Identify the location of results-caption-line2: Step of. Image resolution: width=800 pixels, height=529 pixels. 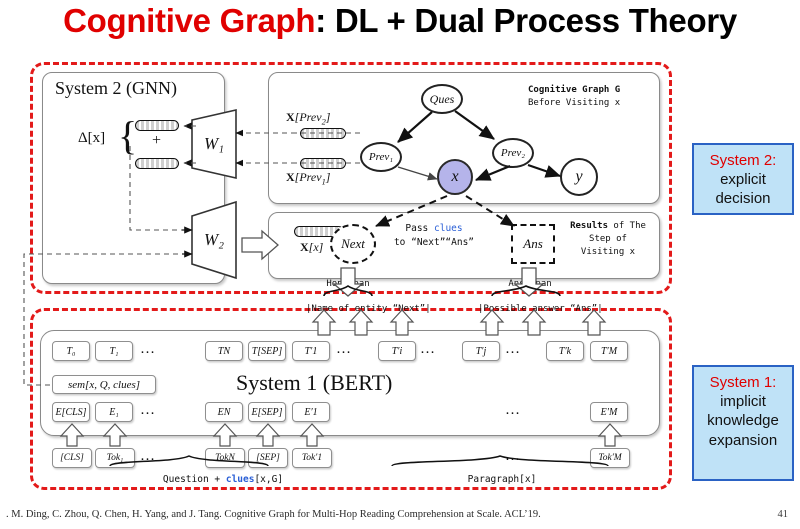
(608, 239).